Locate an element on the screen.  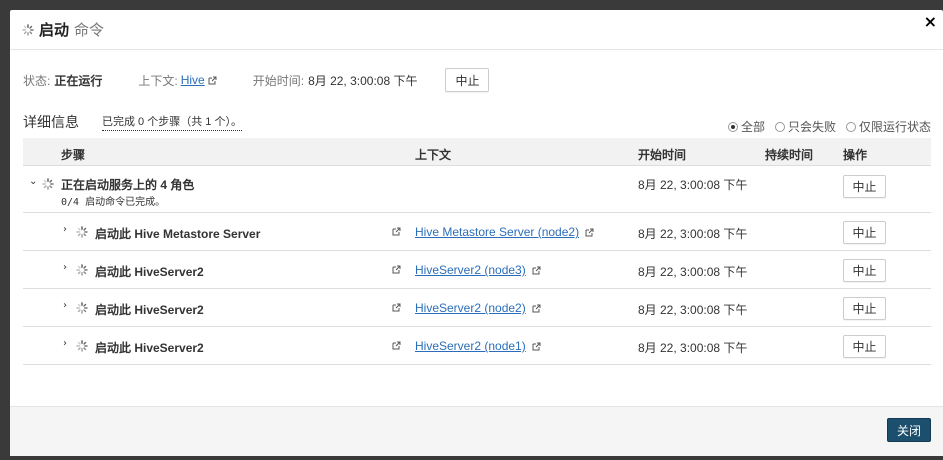
filter-running-only: 仅限运行状态 is located at coordinates (888, 126).